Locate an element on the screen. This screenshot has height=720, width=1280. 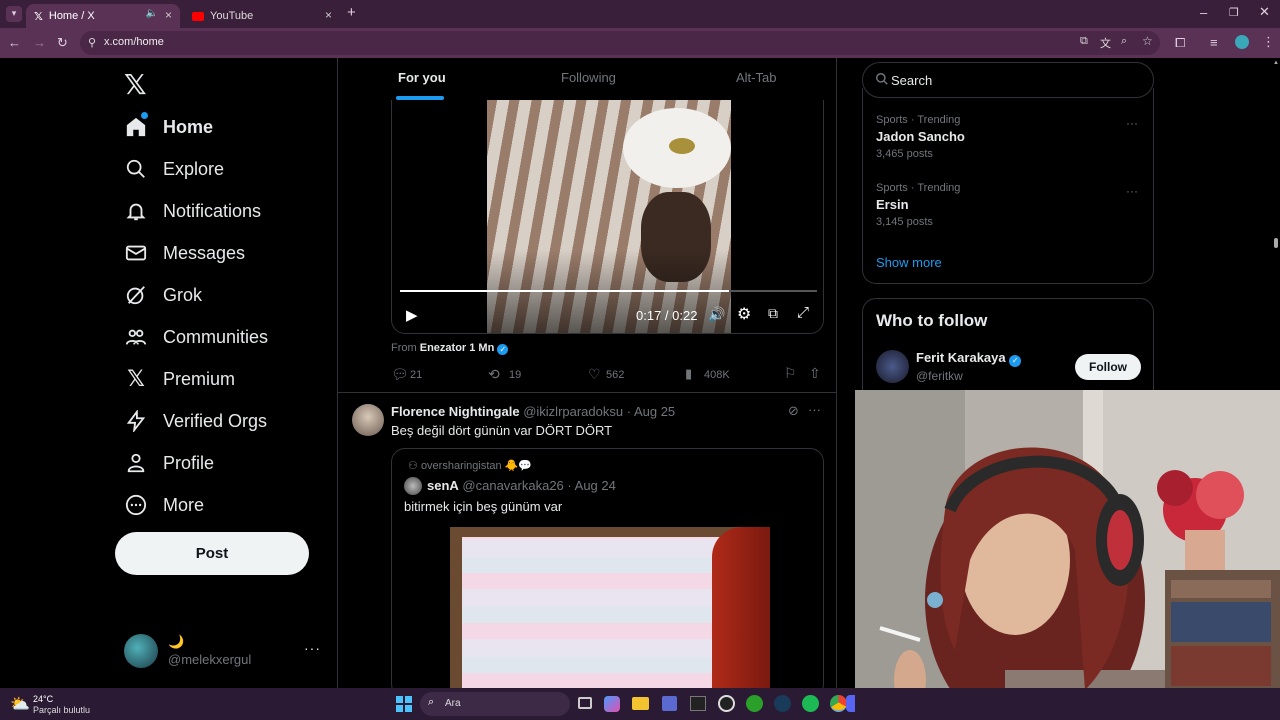
post-button: Post is located at coordinates (212, 553).